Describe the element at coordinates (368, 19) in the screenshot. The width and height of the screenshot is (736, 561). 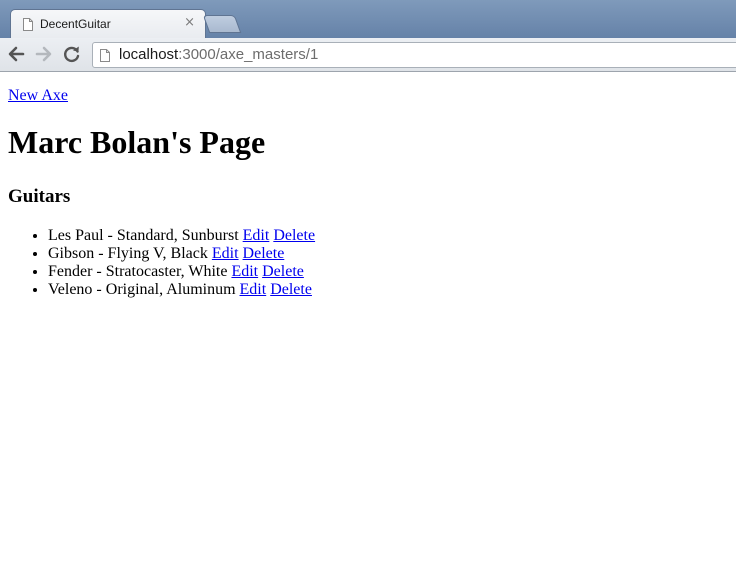
I see `tab-strip: DecentGuitar ×` at that location.